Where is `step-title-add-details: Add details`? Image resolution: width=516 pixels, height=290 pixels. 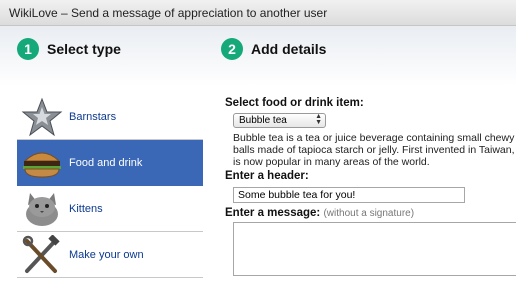
step-title-add-details: Add details is located at coordinates (289, 49).